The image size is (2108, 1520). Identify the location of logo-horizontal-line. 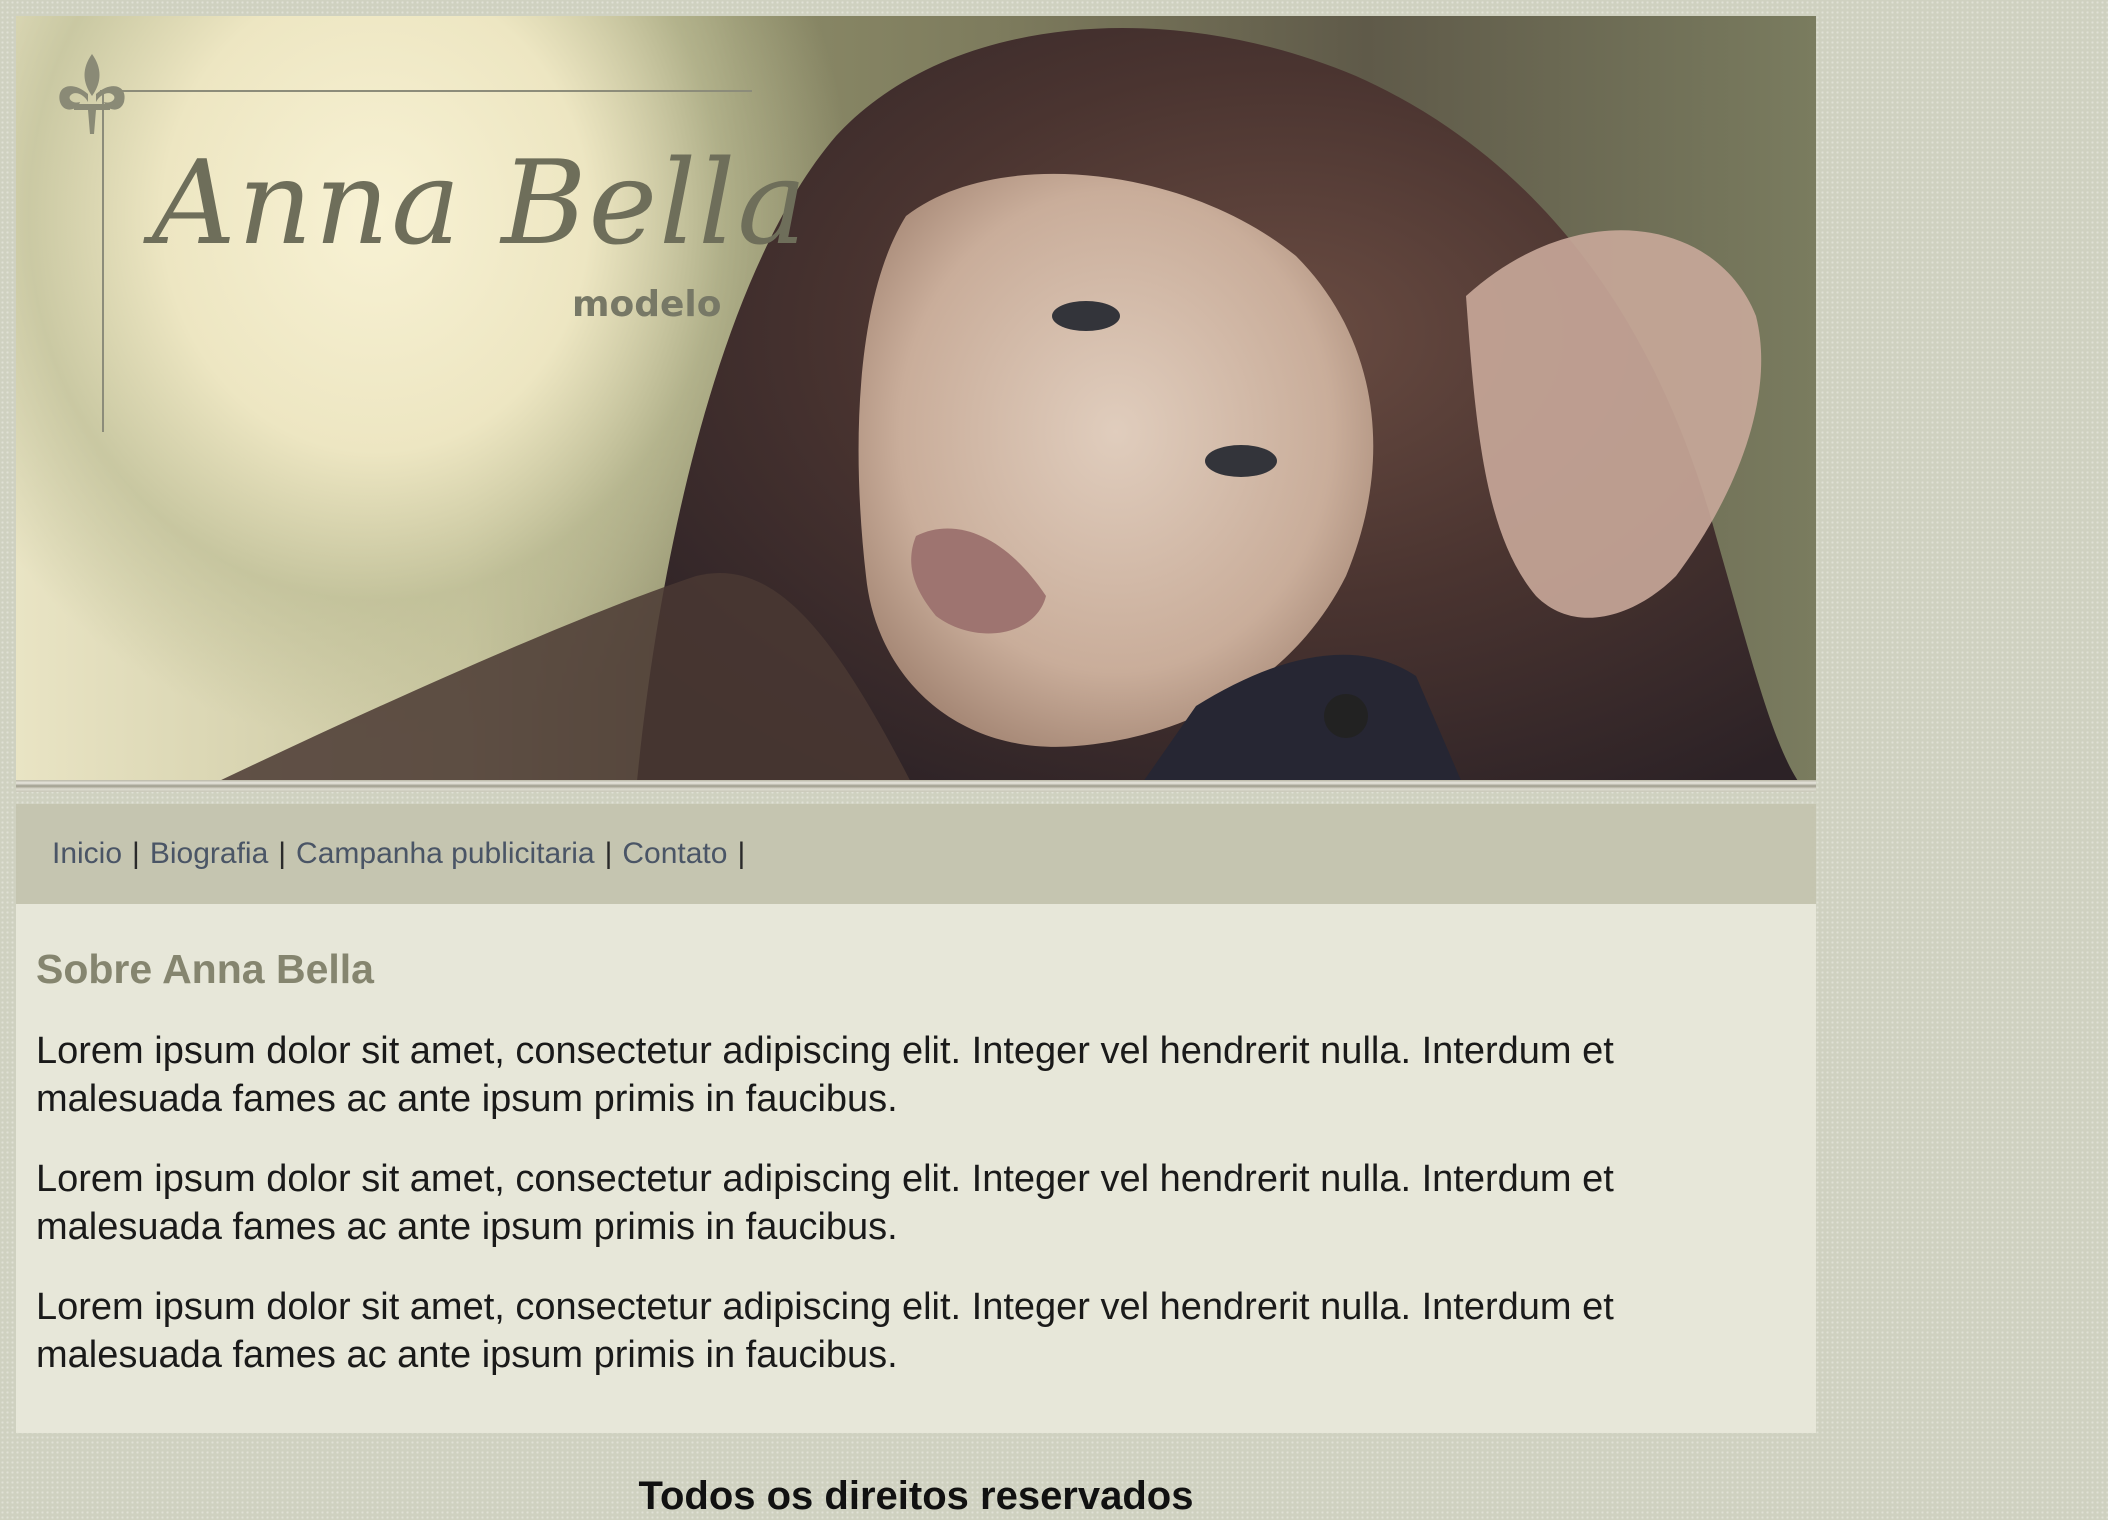
(426, 91).